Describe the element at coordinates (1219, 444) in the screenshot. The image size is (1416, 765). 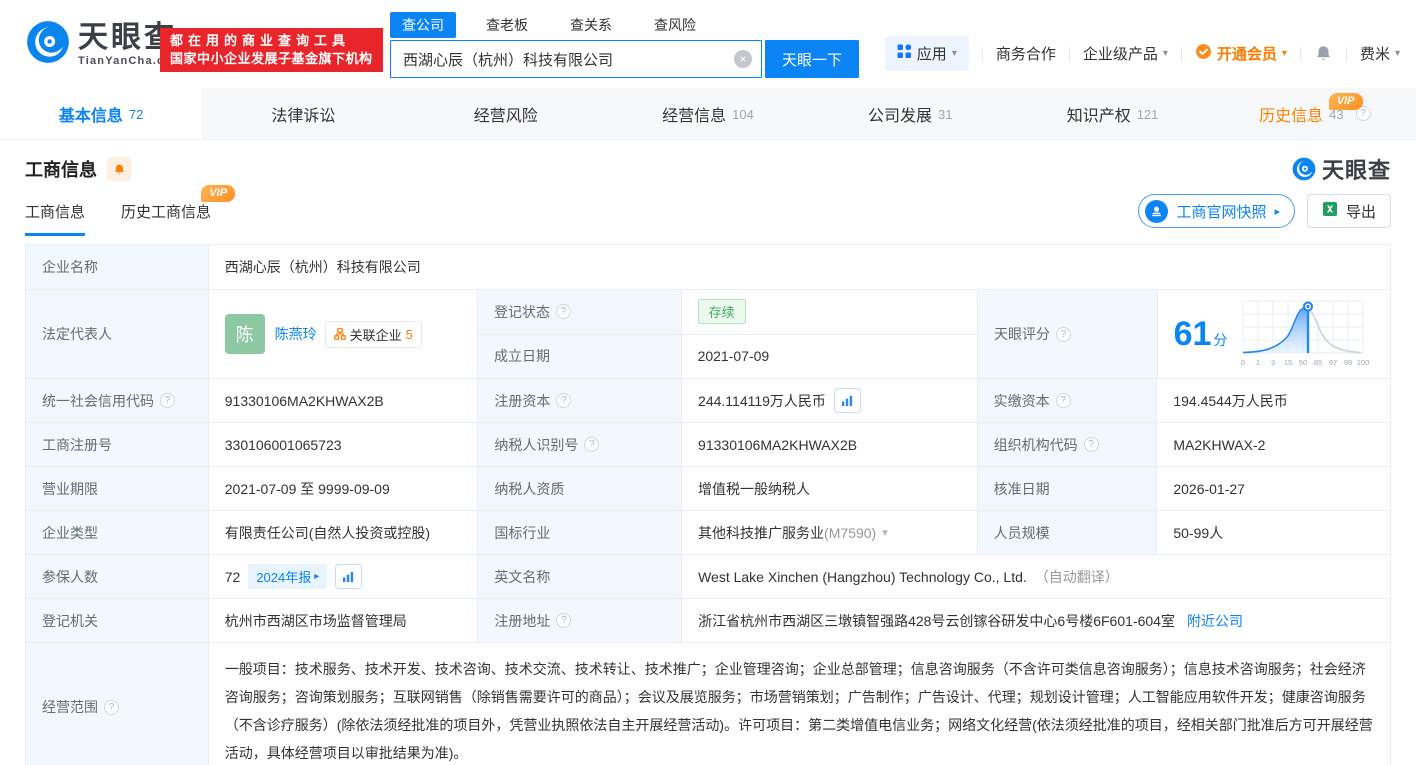
I see `org-code-value: MA2KHWAX-2` at that location.